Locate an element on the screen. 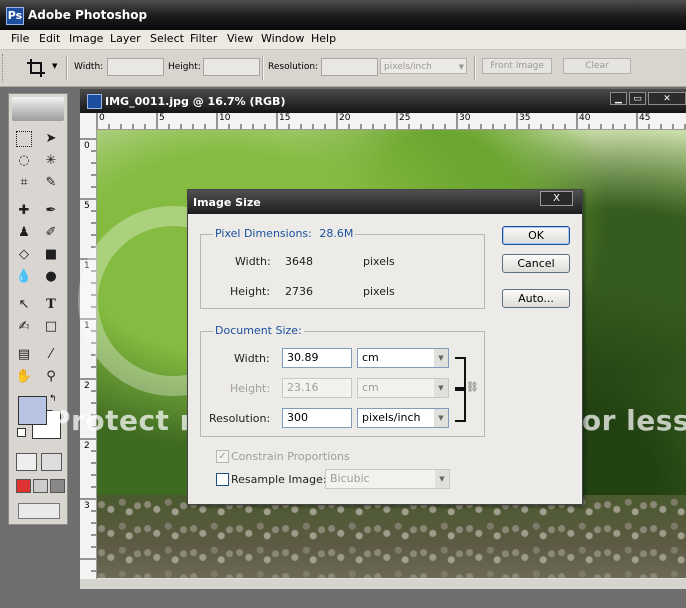  ruler-horizontal: 0 5 10 15 20 25 30 35 40 45 is located at coordinates (383, 121).